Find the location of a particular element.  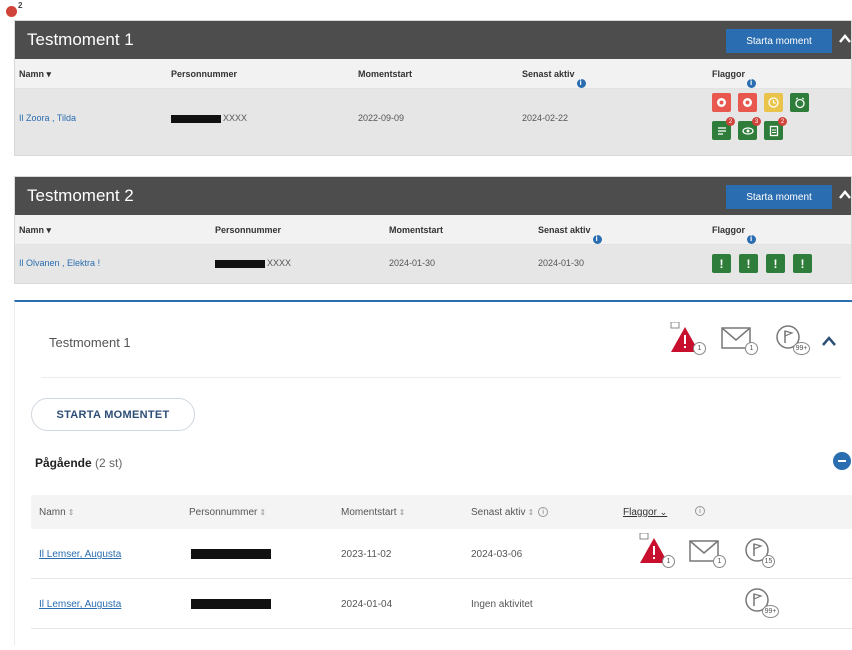

col-senast-aktiv: Senast aktiv ⇕ i is located at coordinates (510, 512).